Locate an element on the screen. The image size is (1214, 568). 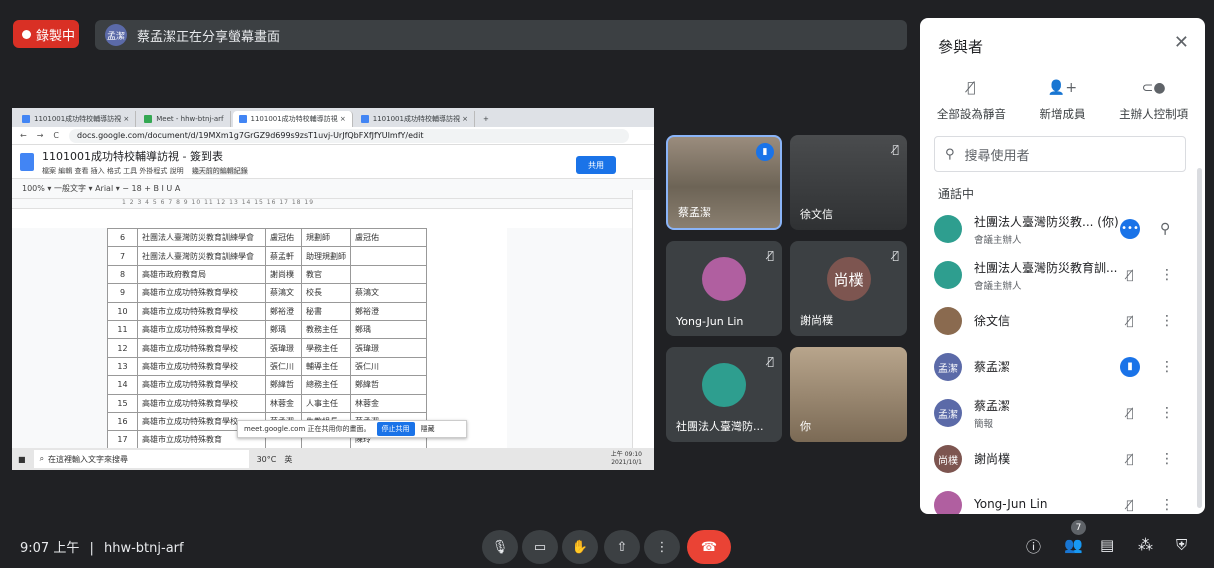
cell-title: 校長 is located at coordinates (326, 293).